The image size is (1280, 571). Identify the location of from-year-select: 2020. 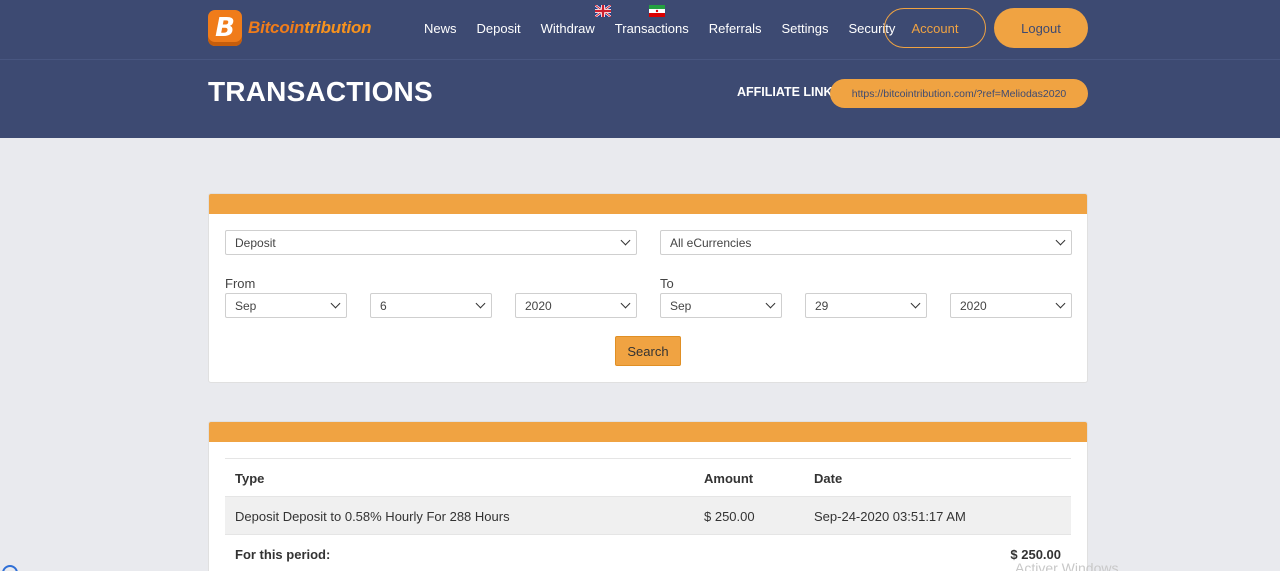
(576, 305).